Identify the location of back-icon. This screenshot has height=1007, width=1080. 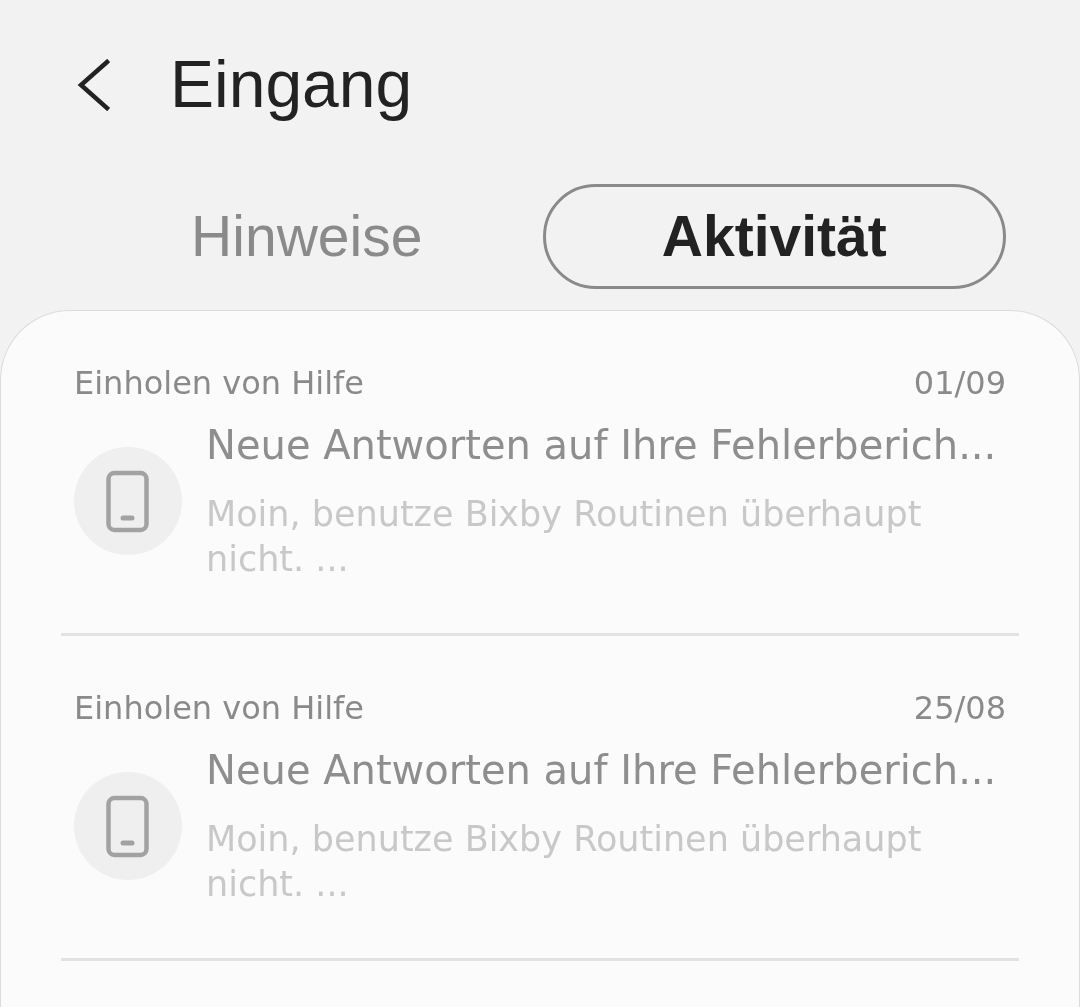
(93, 85).